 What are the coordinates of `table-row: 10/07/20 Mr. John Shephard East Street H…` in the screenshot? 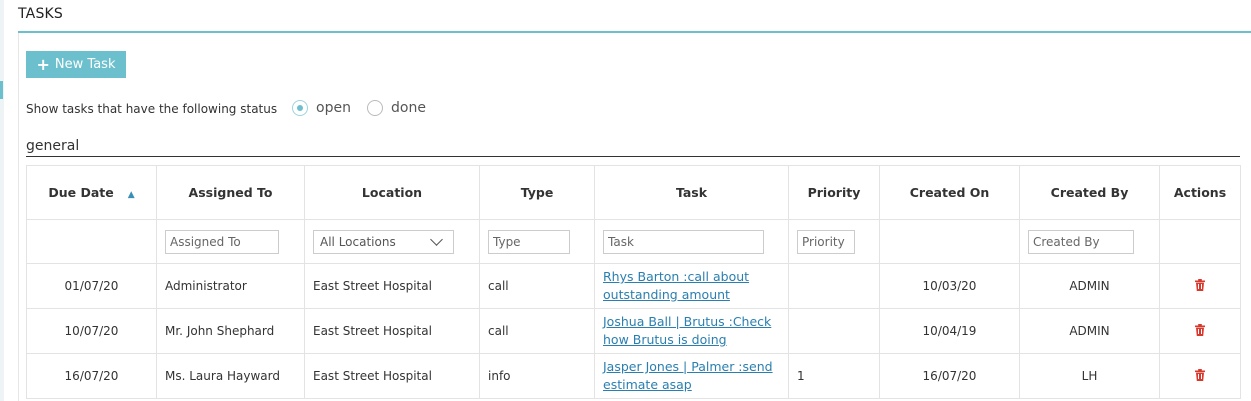 It's located at (633, 331).